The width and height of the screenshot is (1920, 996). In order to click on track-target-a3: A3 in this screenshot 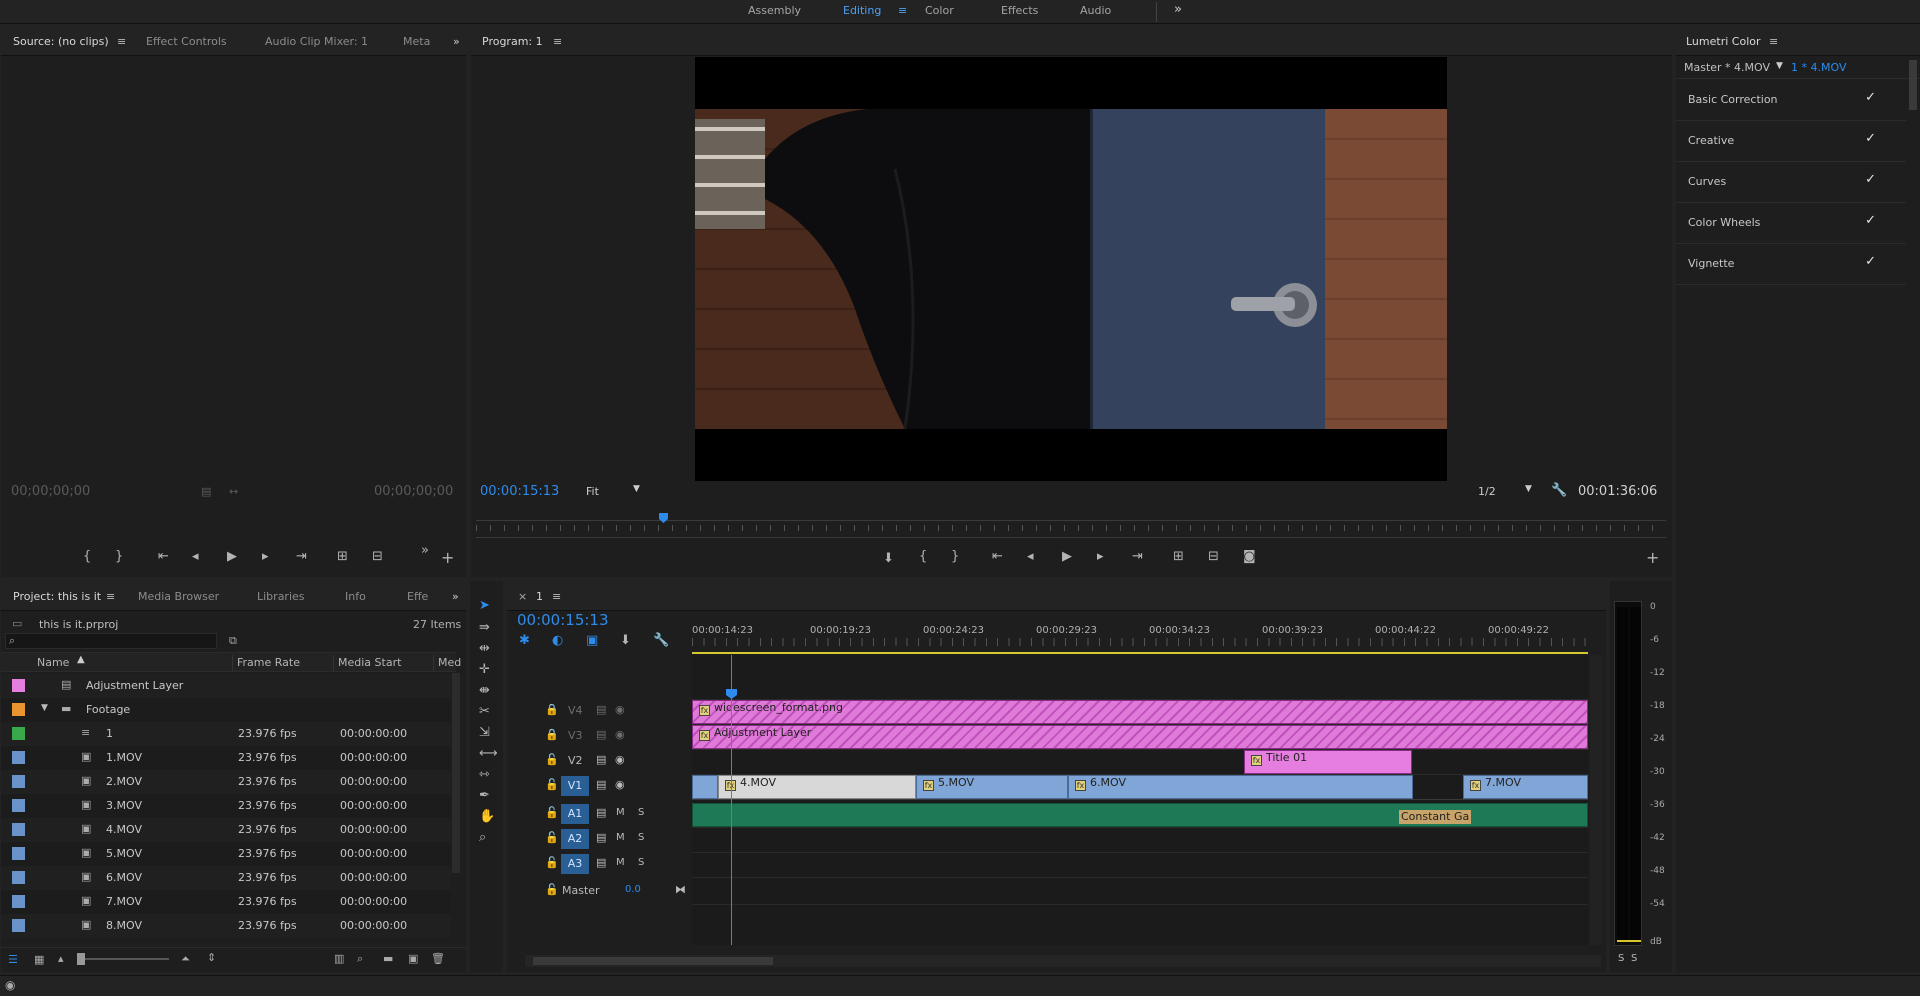, I will do `click(575, 864)`.